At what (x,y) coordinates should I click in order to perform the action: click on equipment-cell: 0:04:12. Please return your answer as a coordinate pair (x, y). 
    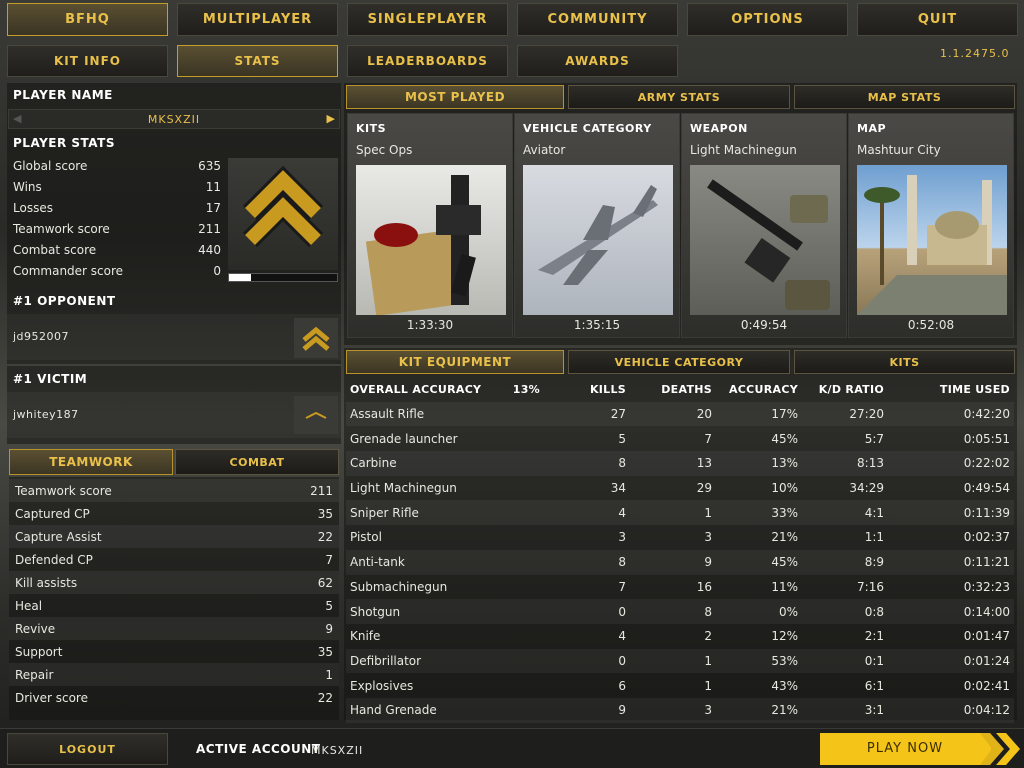
    Looking at the image, I should click on (951, 710).